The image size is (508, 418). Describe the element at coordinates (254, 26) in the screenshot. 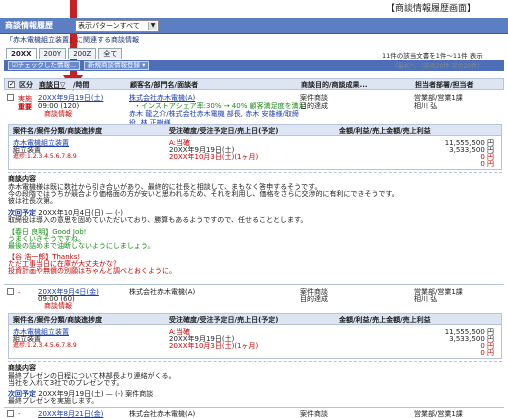

I see `app-header: 商談情報履歴 表示パターンすべて ▼` at that location.